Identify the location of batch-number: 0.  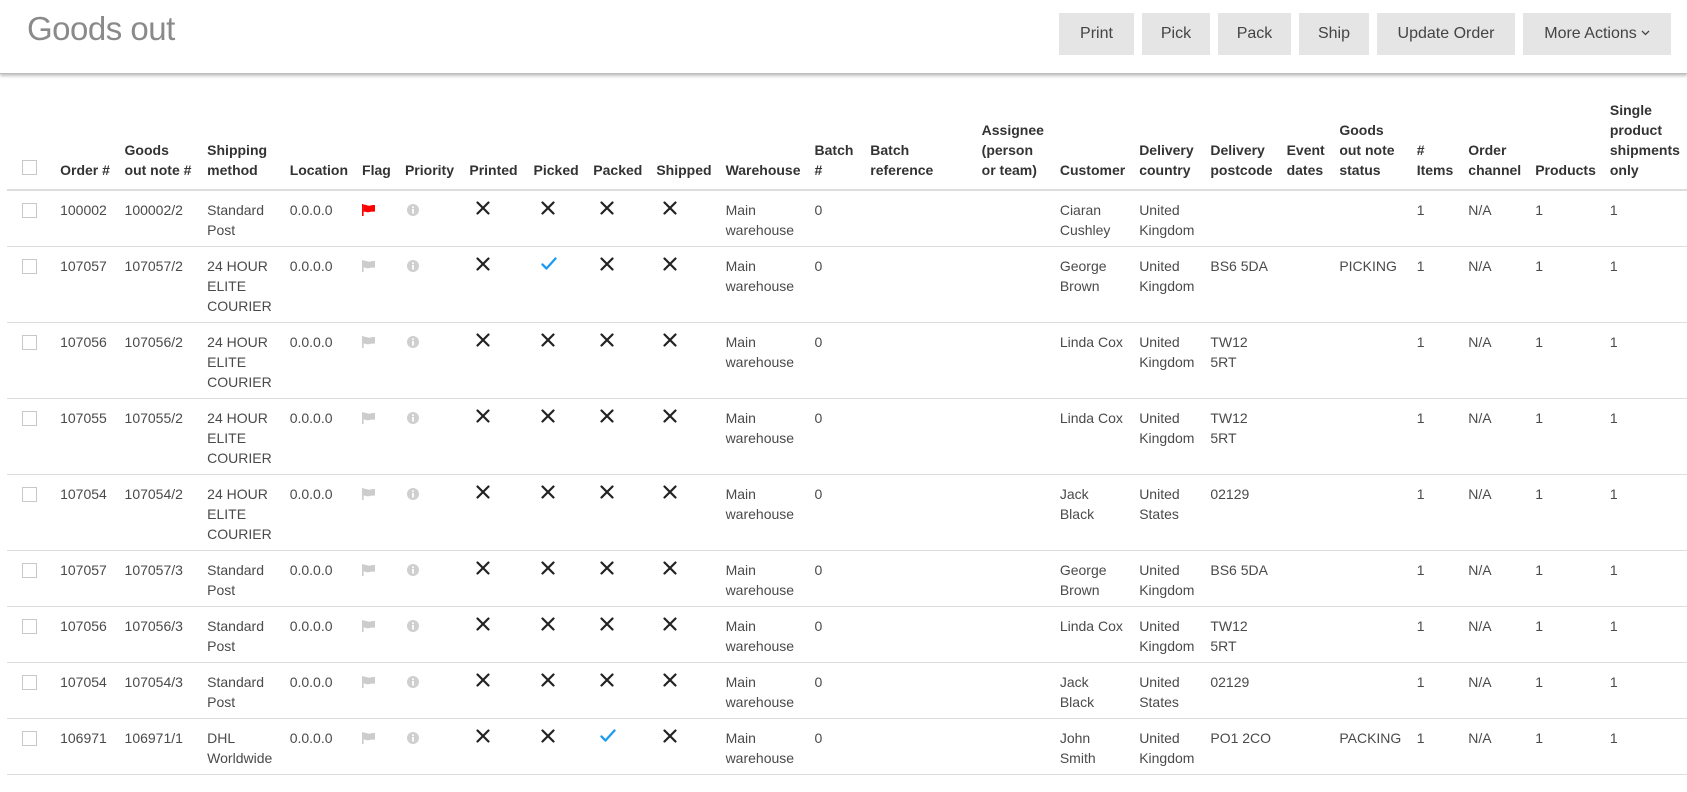
(818, 418).